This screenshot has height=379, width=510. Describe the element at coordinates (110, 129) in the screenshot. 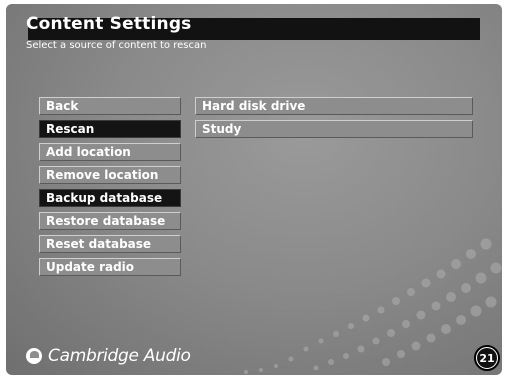

I see `menu-item-rescan: Rescan` at that location.